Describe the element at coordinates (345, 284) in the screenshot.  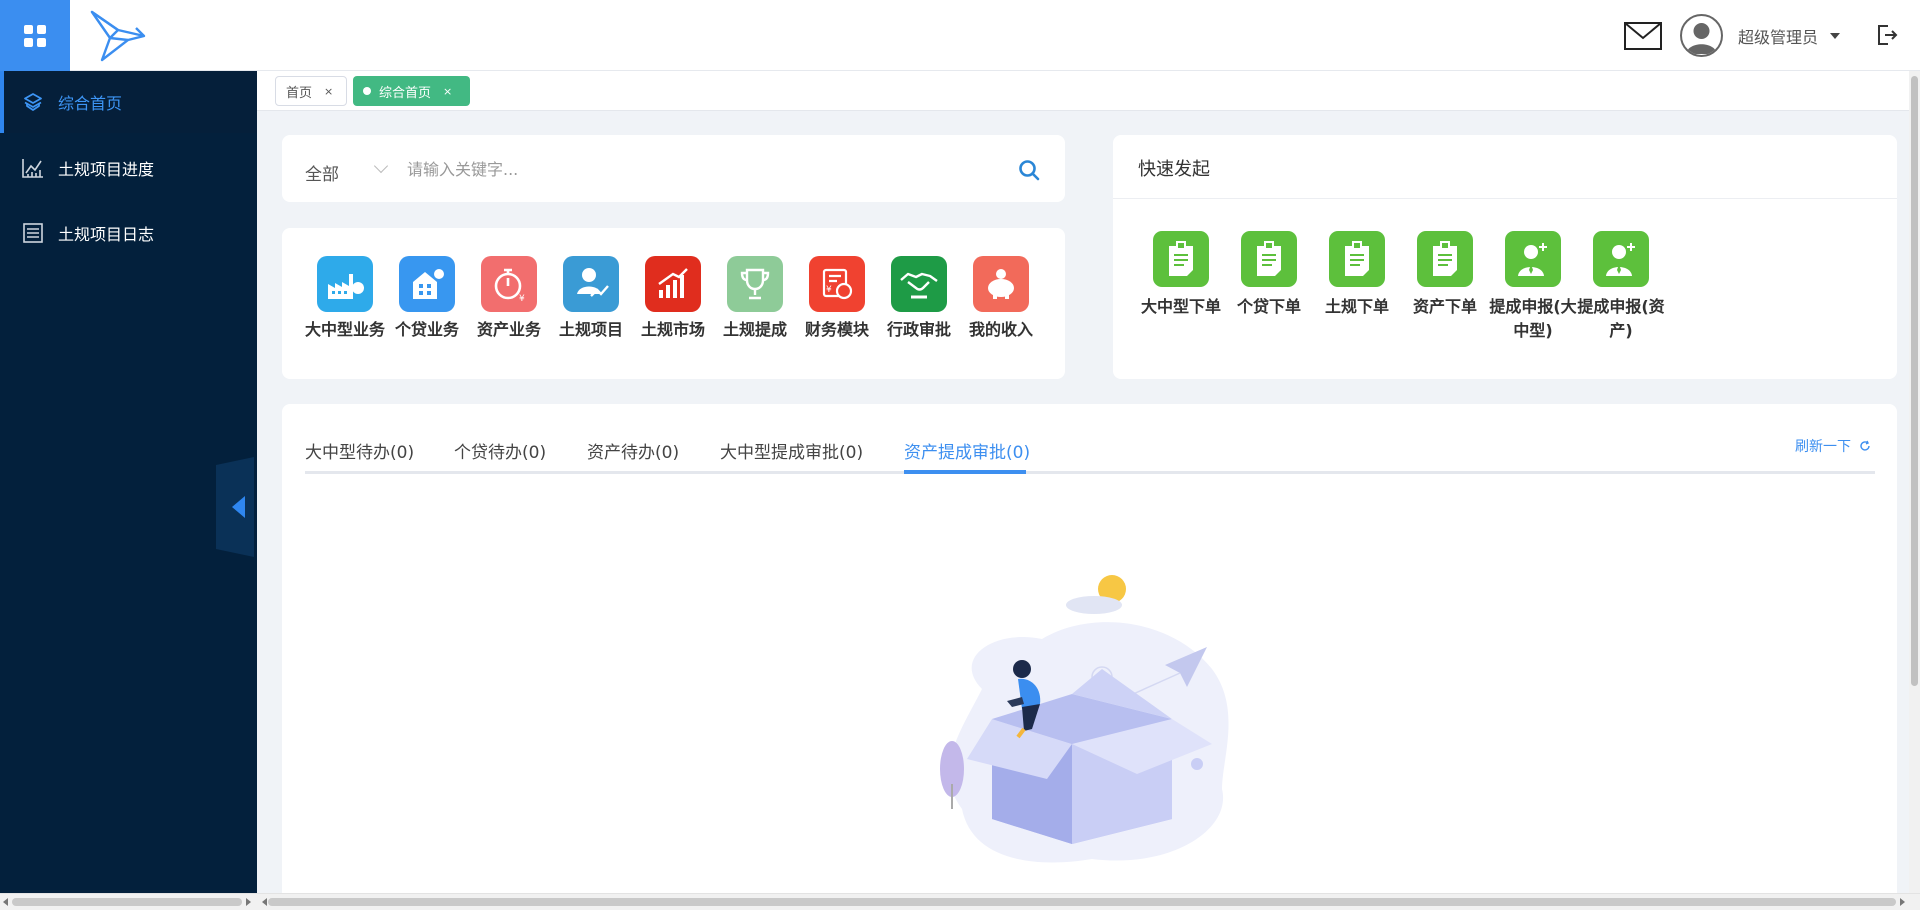
I see `factory-icon` at that location.